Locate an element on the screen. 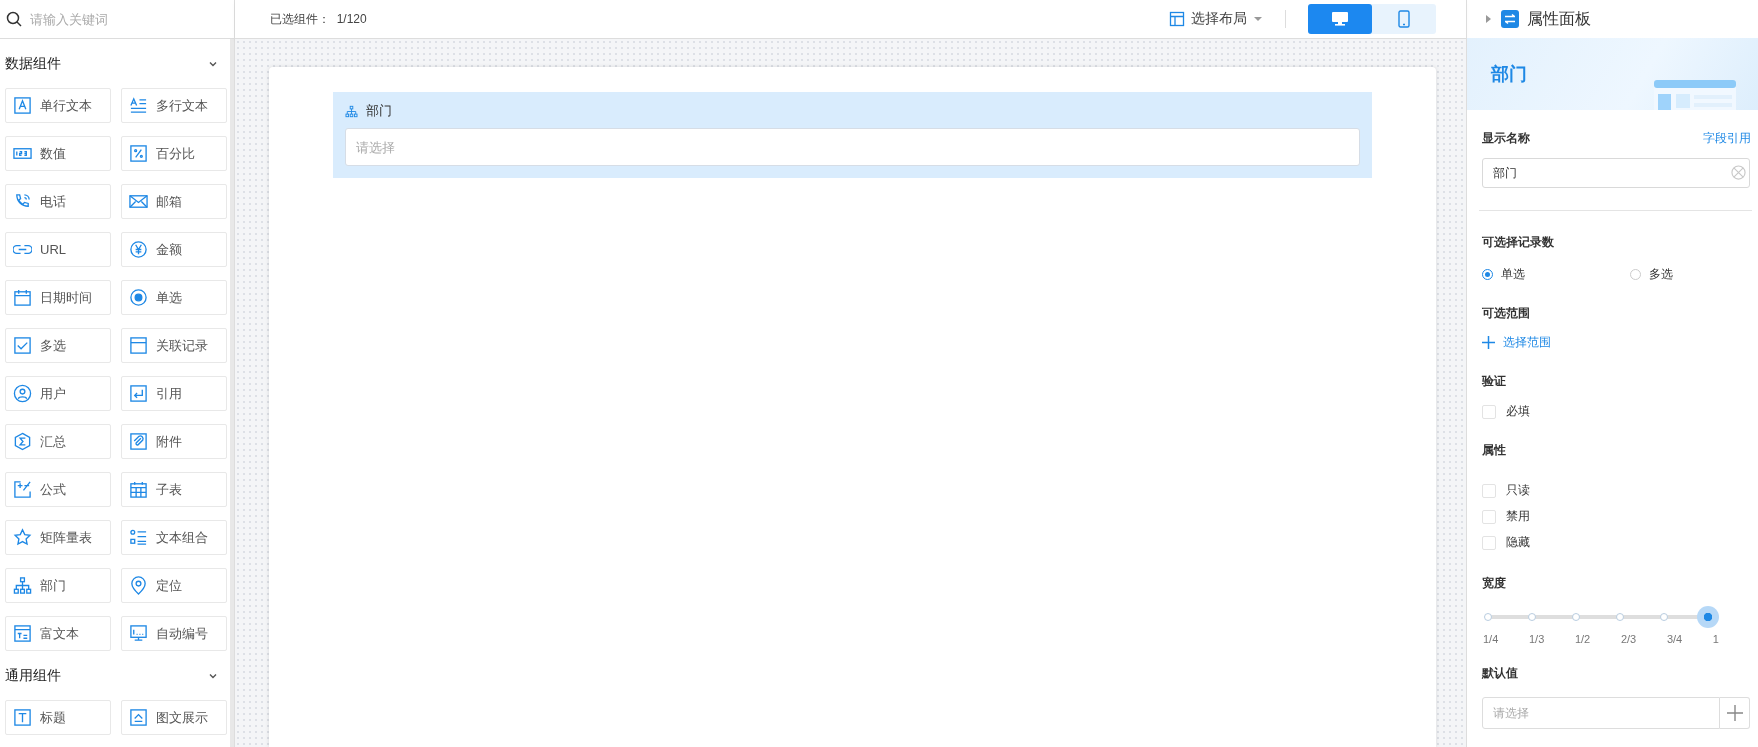 The height and width of the screenshot is (747, 1758). component-item: 单行文本 is located at coordinates (58, 105).